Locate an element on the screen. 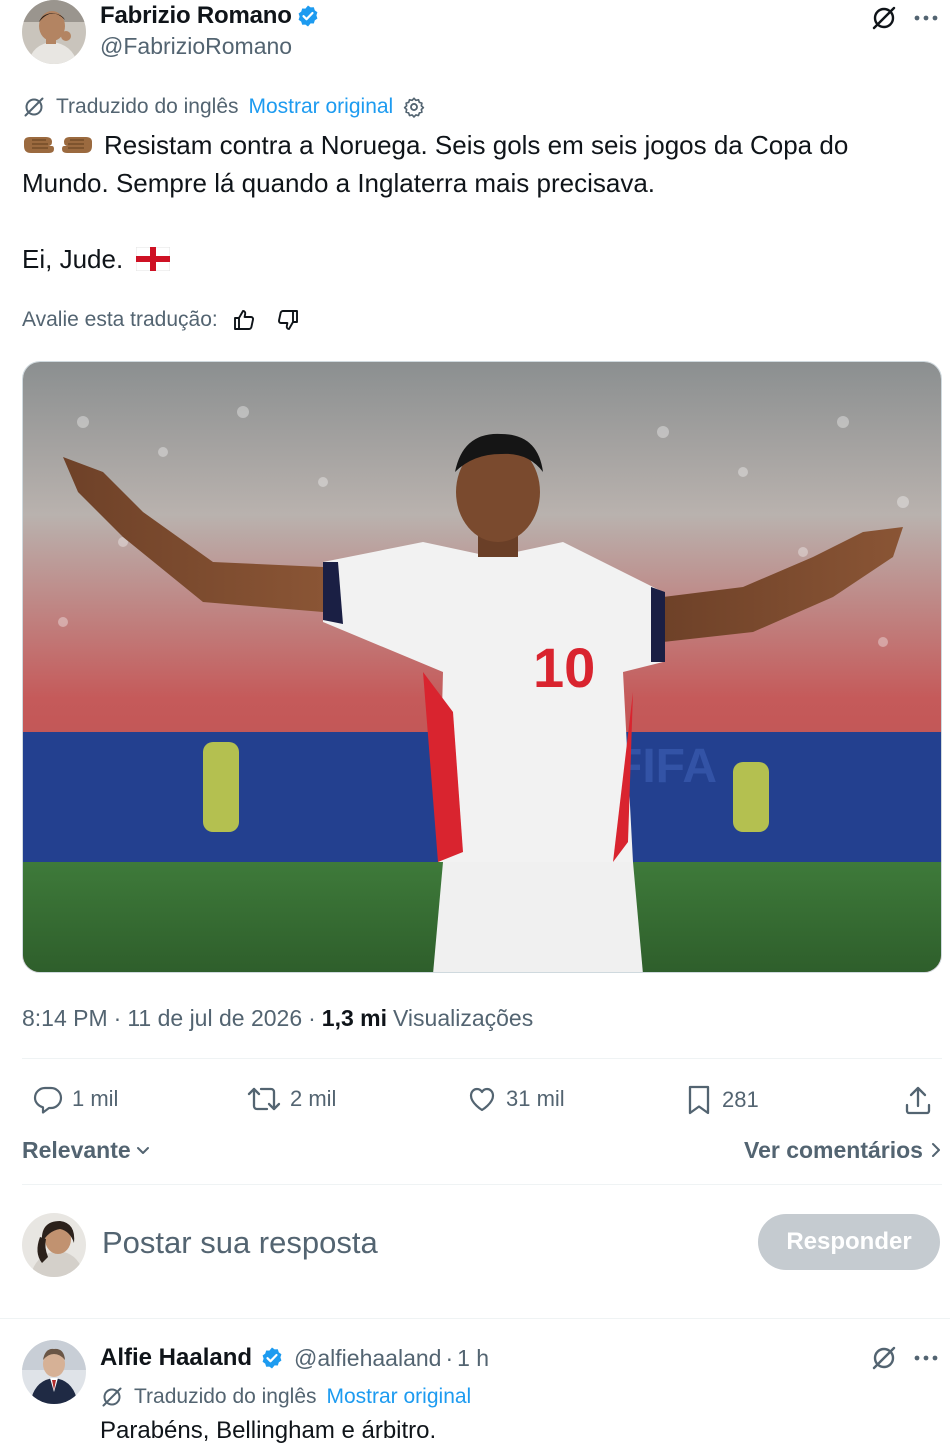 The height and width of the screenshot is (1453, 950). divider-top is located at coordinates (482, 1058).